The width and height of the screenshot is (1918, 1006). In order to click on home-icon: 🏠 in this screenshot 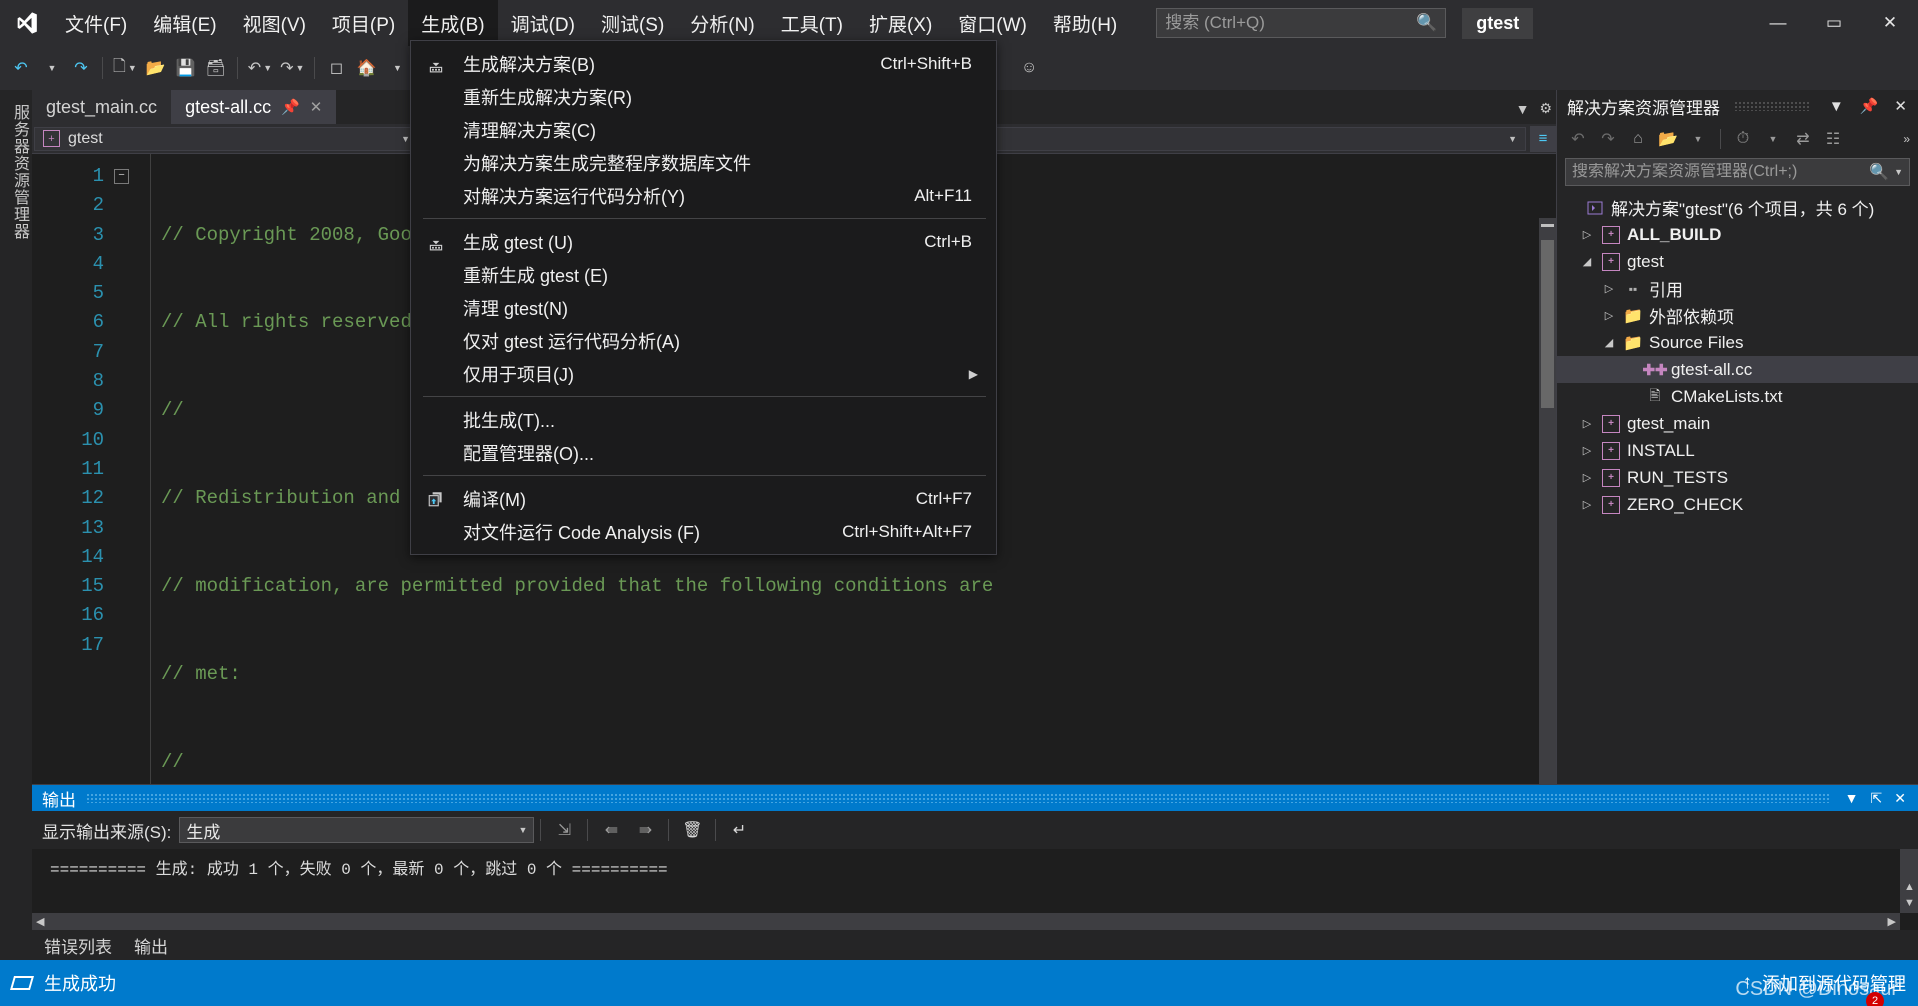, I will do `click(366, 68)`.